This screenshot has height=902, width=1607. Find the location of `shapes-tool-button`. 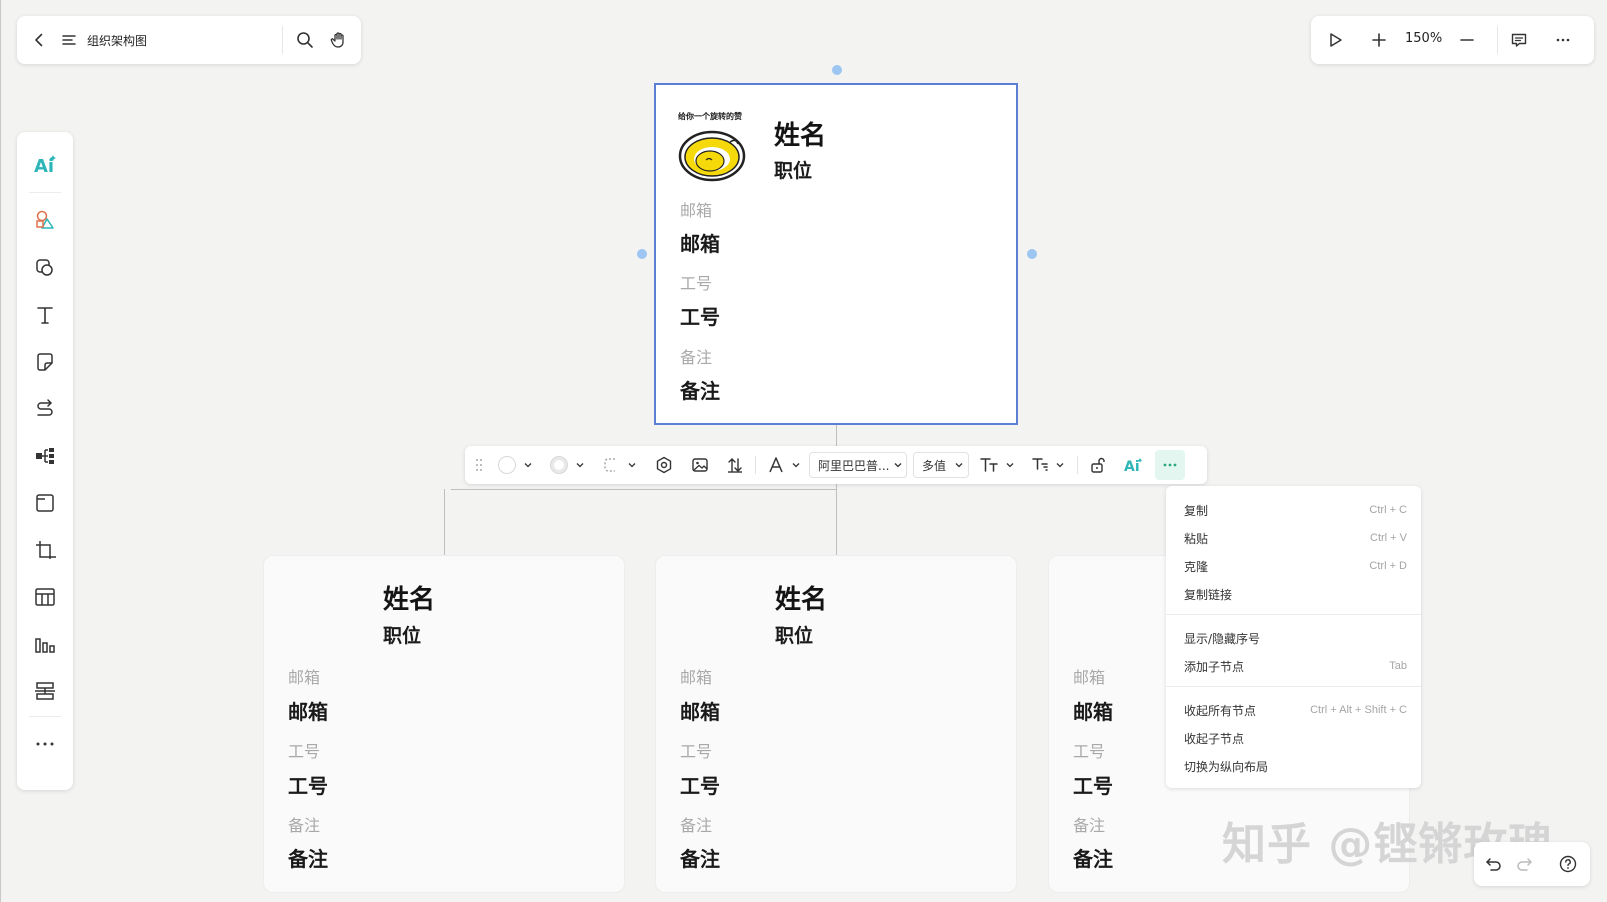

shapes-tool-button is located at coordinates (45, 220).